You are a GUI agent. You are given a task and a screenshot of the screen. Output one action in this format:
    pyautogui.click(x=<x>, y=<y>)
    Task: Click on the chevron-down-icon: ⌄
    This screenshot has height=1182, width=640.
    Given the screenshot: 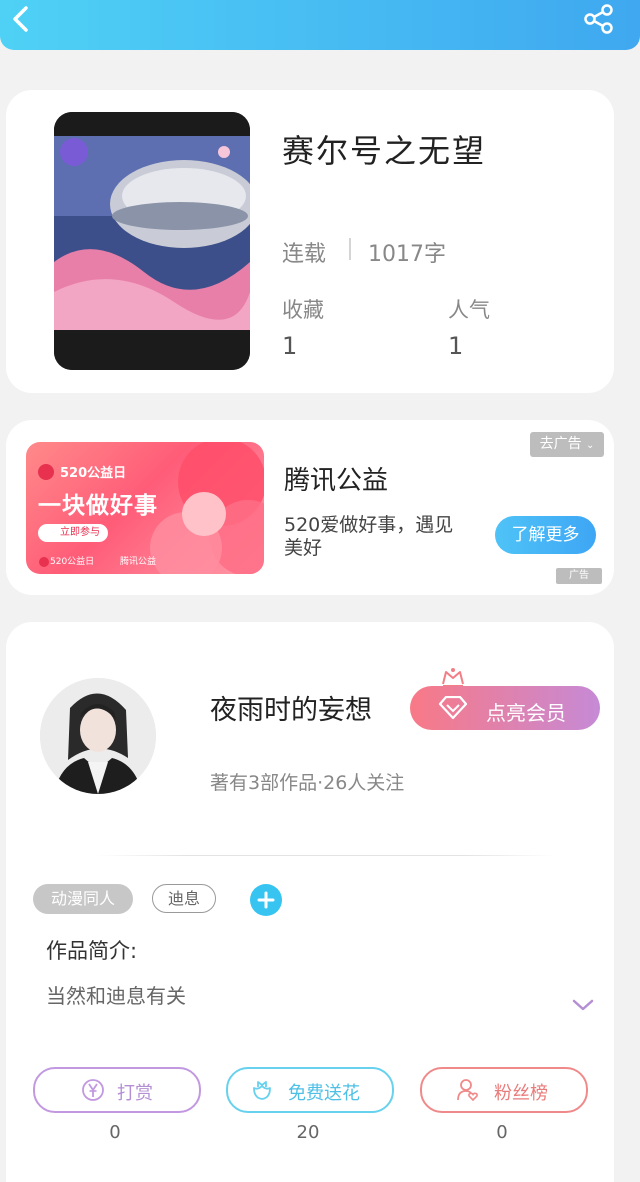 What is the action you would take?
    pyautogui.click(x=590, y=445)
    